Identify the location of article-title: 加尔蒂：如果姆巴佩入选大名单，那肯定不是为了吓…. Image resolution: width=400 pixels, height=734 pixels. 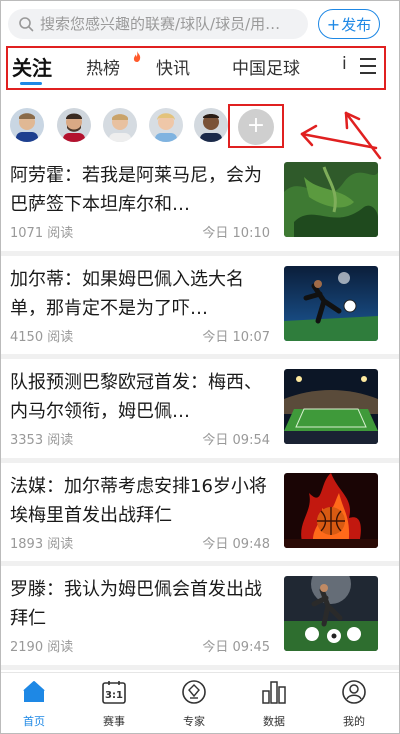
(141, 294).